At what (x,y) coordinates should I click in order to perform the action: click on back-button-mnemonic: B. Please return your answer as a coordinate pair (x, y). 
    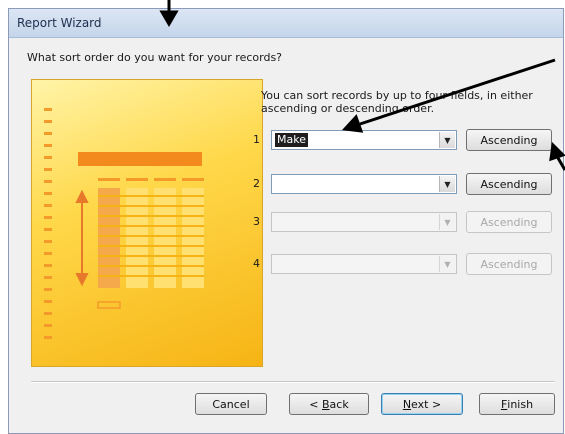
    Looking at the image, I should click on (326, 404).